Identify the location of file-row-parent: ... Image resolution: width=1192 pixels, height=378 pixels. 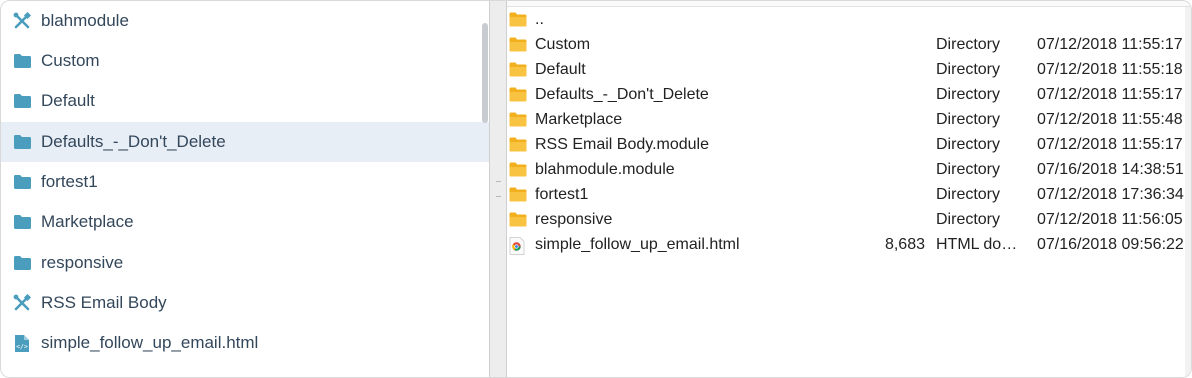
(849, 20).